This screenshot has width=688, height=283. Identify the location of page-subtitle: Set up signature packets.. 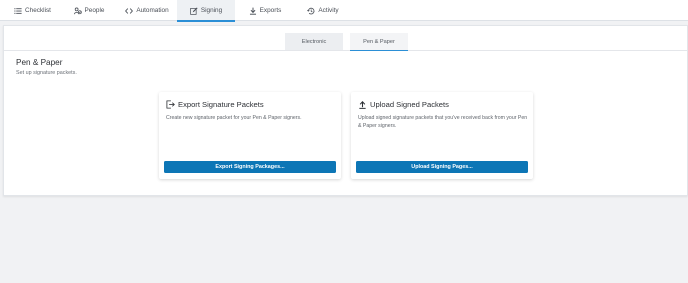
(46, 73).